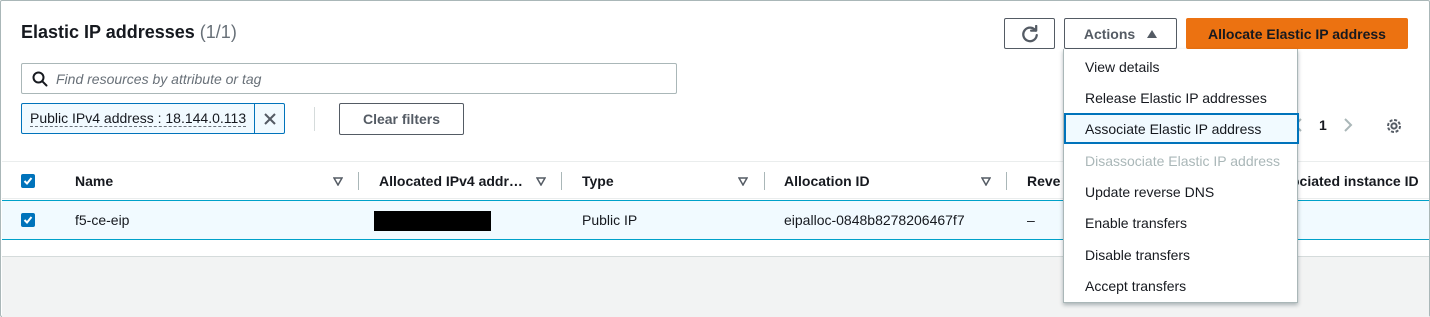 This screenshot has height=317, width=1430. Describe the element at coordinates (356, 78) in the screenshot. I see `search-input` at that location.